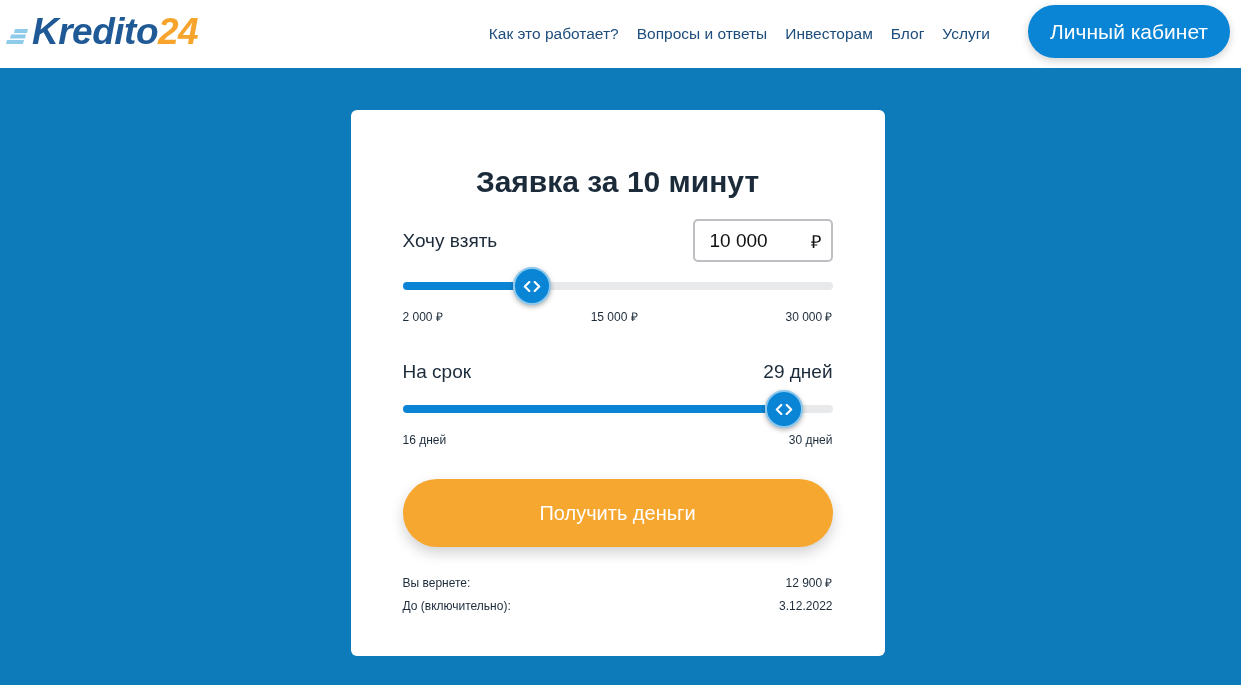 This screenshot has height=685, width=1241. What do you see at coordinates (806, 606) in the screenshot?
I see `summary-value: 3.12.2022` at bounding box center [806, 606].